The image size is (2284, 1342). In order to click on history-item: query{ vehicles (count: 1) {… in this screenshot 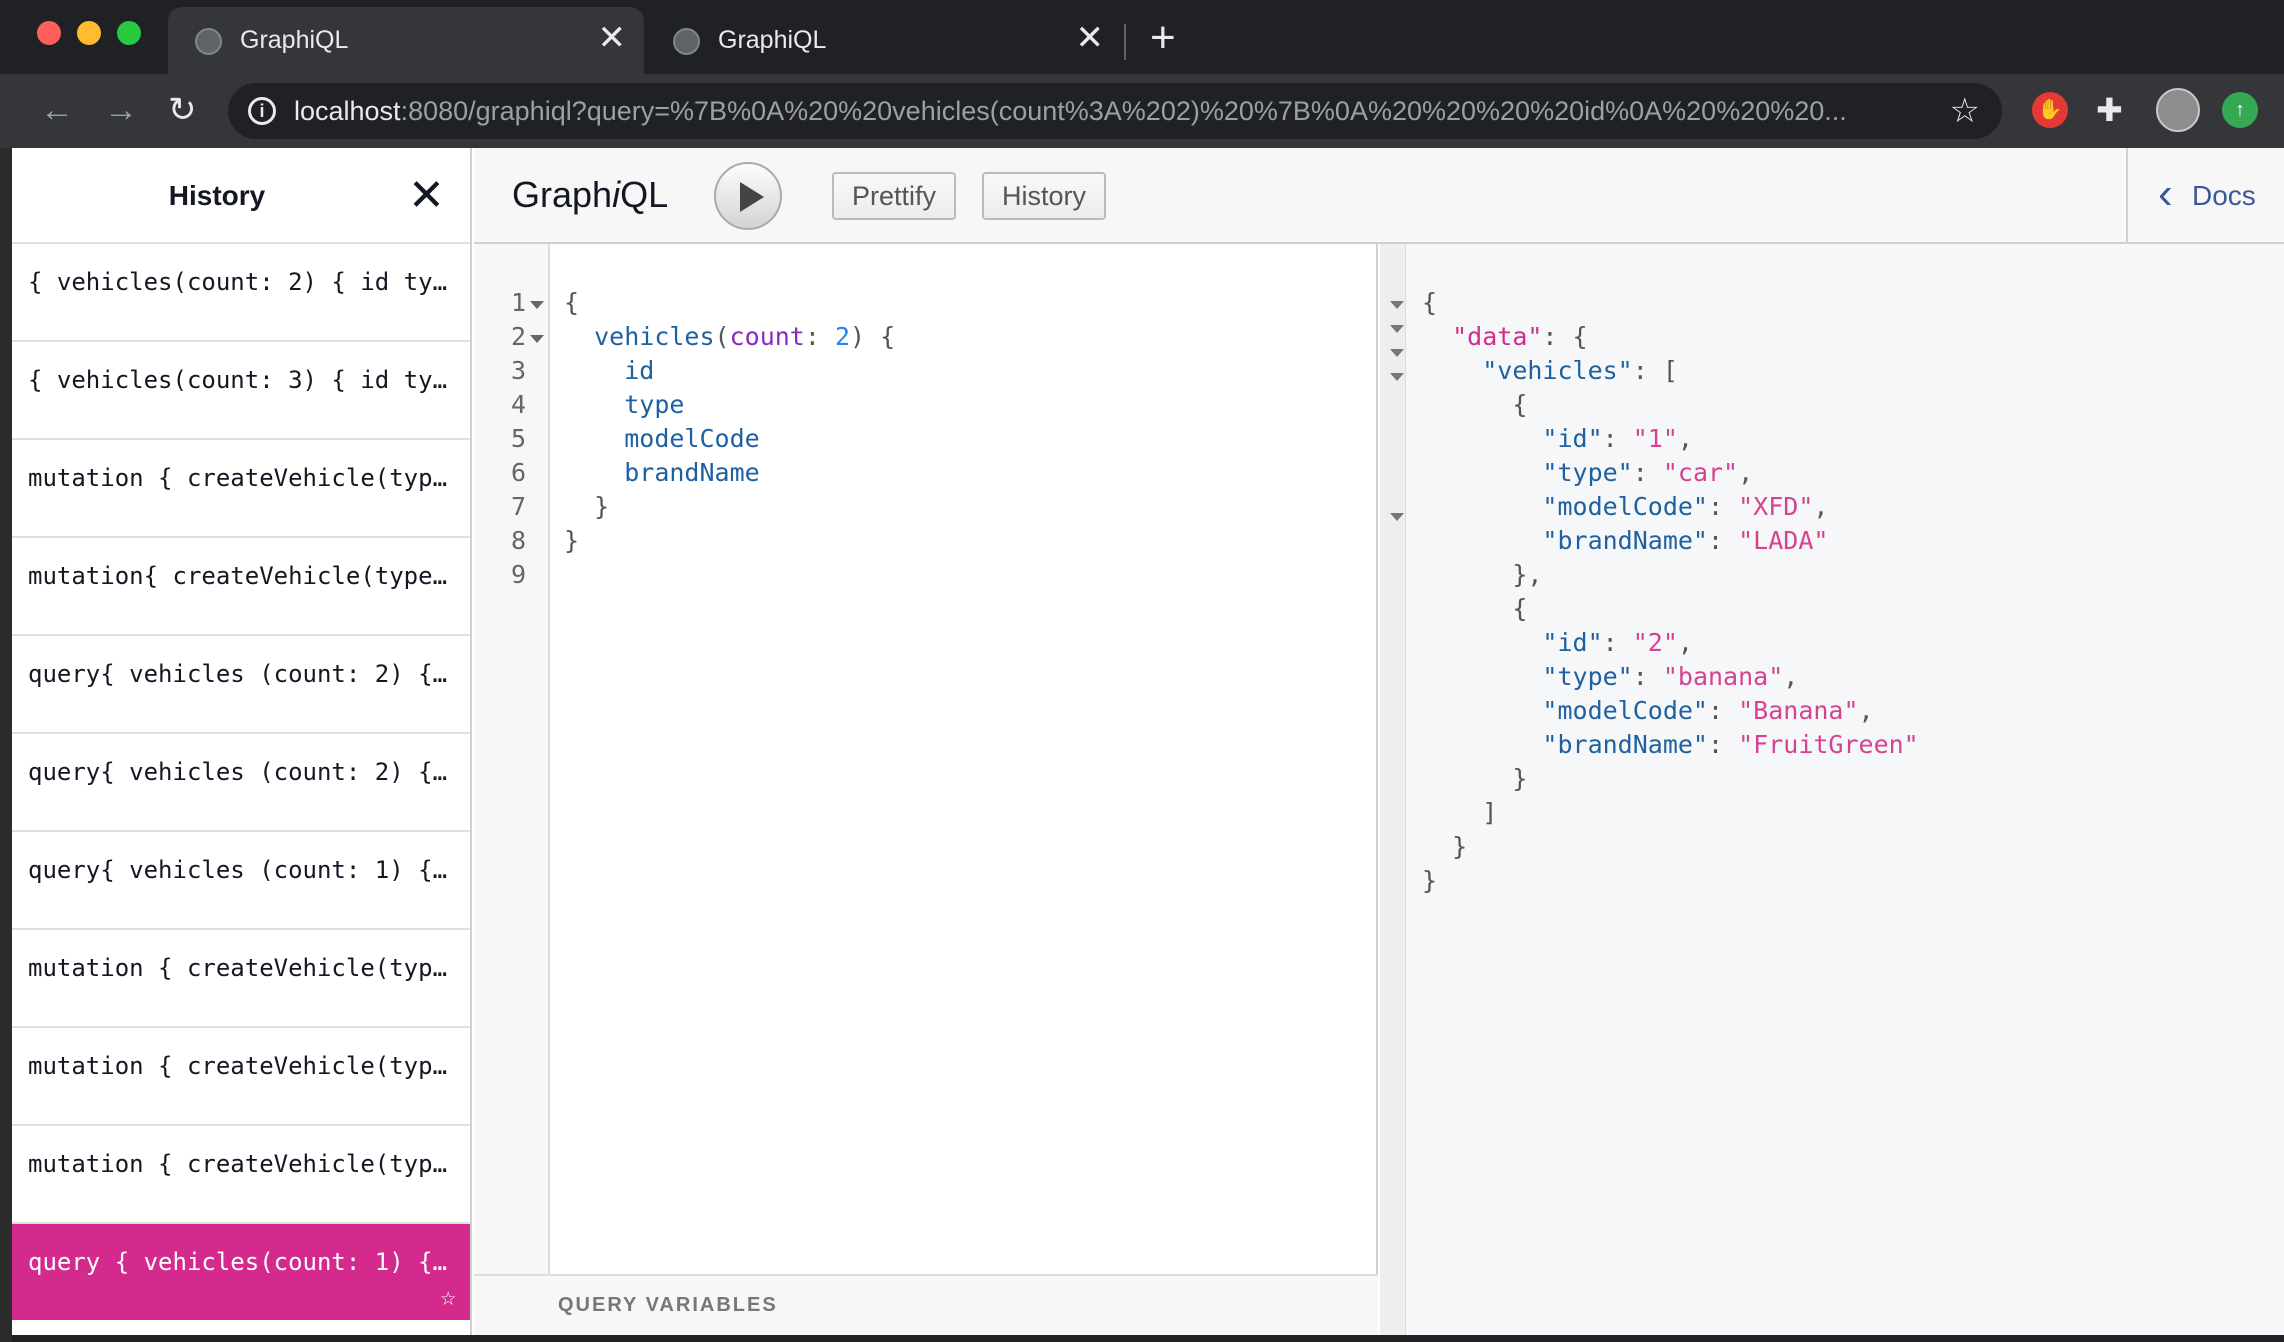, I will do `click(241, 881)`.